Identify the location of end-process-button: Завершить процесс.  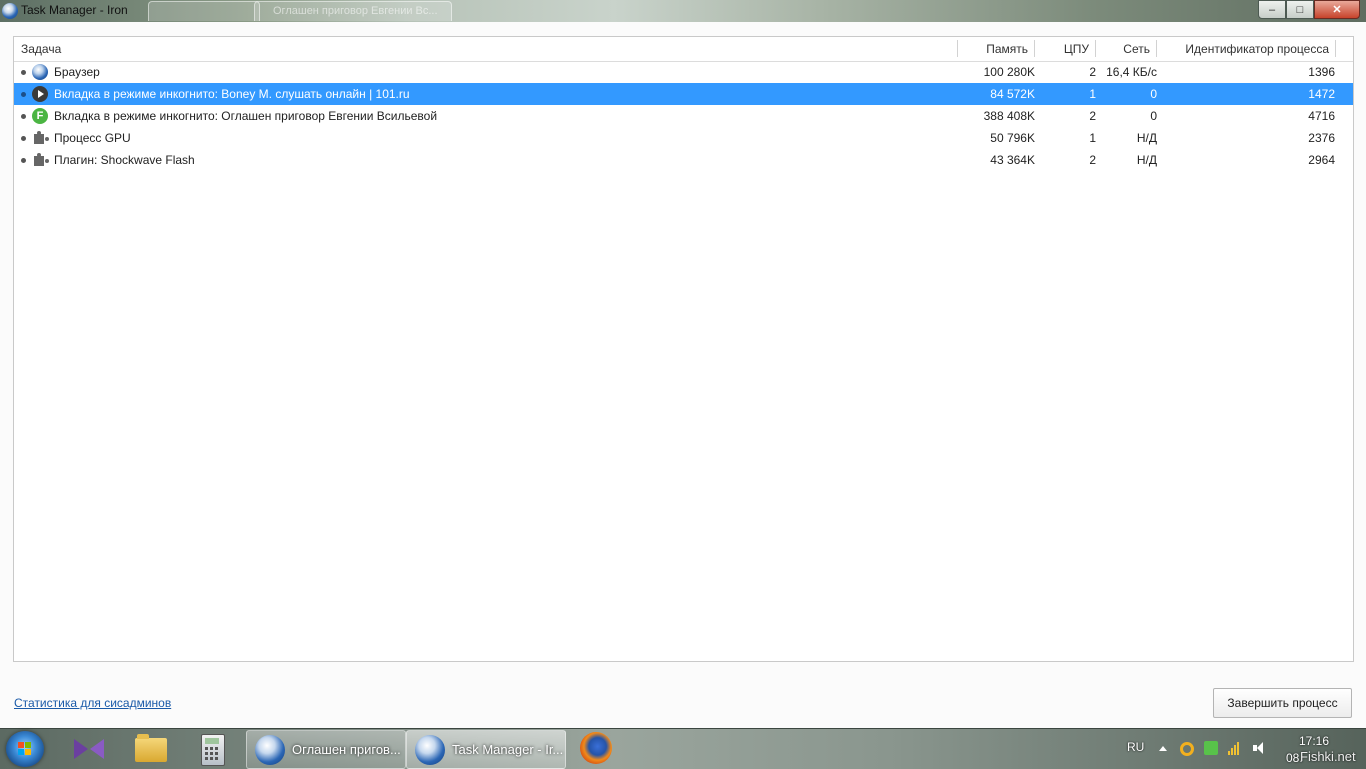
(1282, 703).